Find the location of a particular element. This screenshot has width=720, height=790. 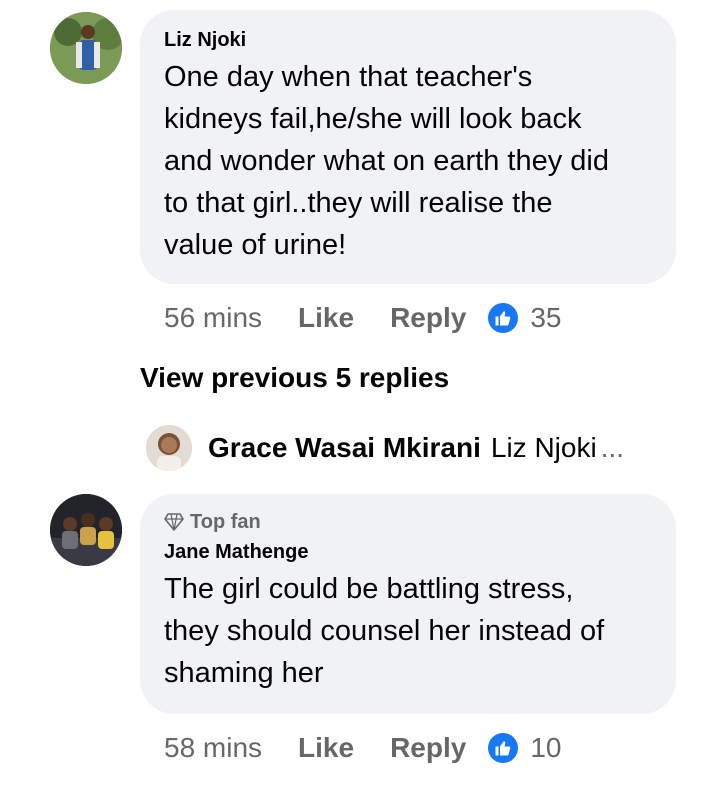

comment-meta: 58 mins Like Reply 10 is located at coordinates (362, 748).